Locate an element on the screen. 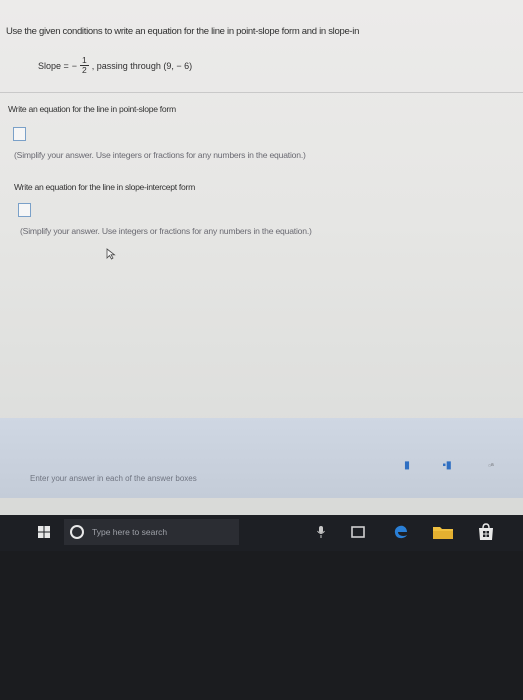  slope-sign: − is located at coordinates (74, 65).